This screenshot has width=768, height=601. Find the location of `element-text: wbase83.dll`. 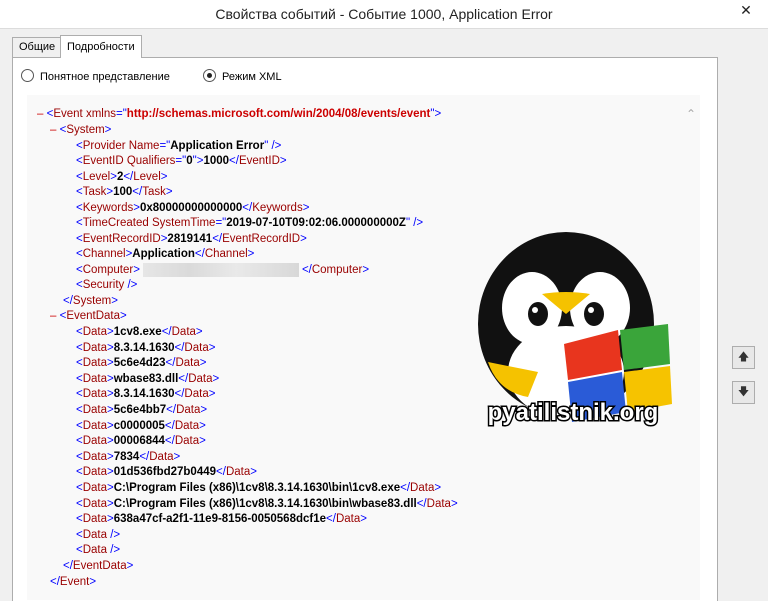

element-text: wbase83.dll is located at coordinates (146, 379).